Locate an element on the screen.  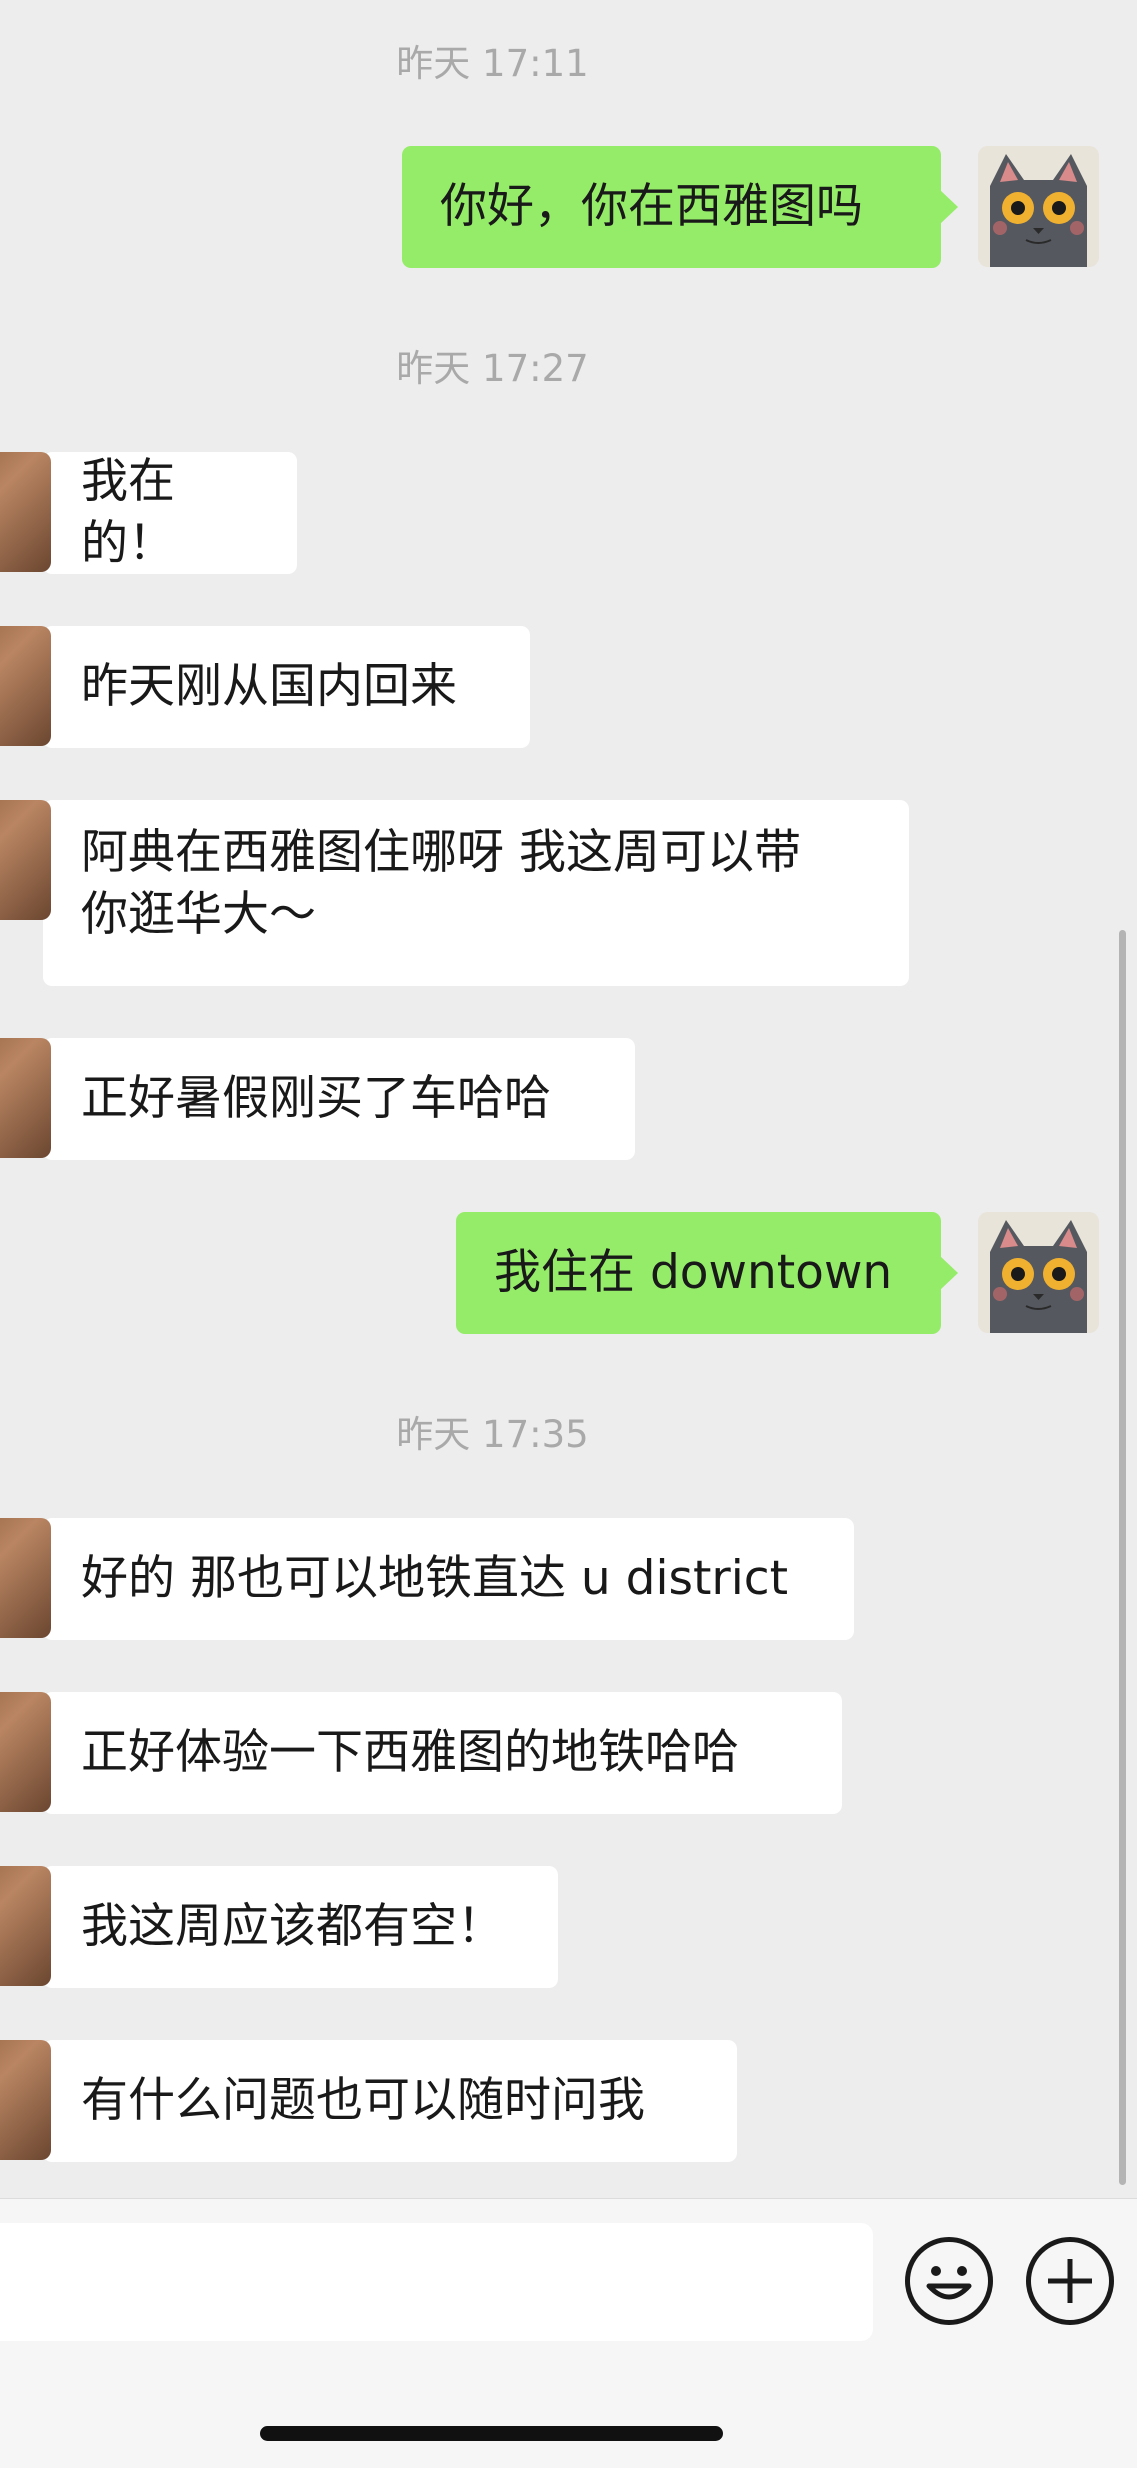
message-text: 我在的！ is located at coordinates (128, 512).